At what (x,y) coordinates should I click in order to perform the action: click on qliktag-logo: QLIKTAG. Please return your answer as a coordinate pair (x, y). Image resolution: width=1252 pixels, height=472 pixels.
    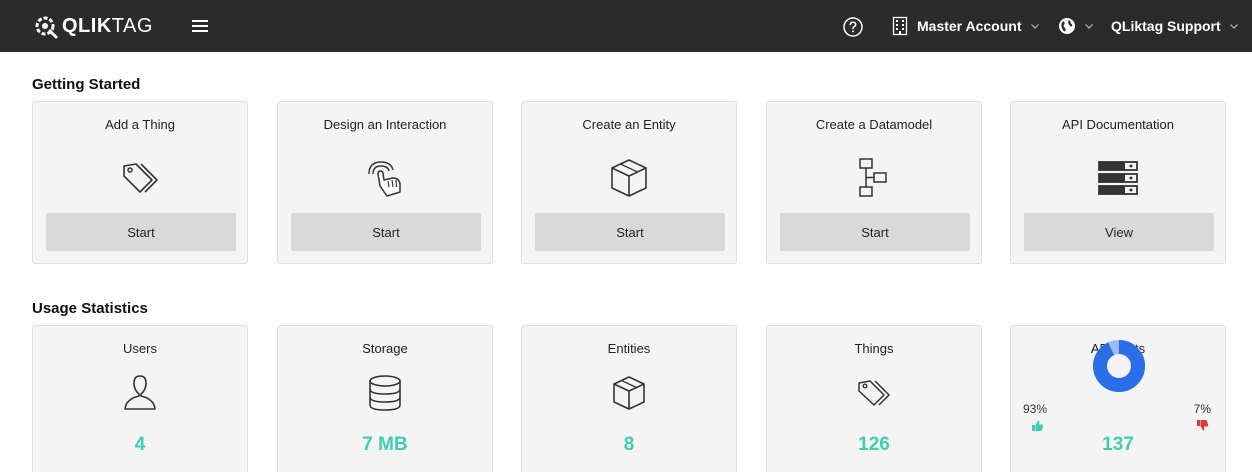
    Looking at the image, I should click on (92, 26).